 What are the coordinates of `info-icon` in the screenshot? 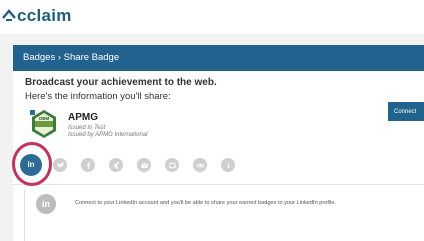 It's located at (228, 165).